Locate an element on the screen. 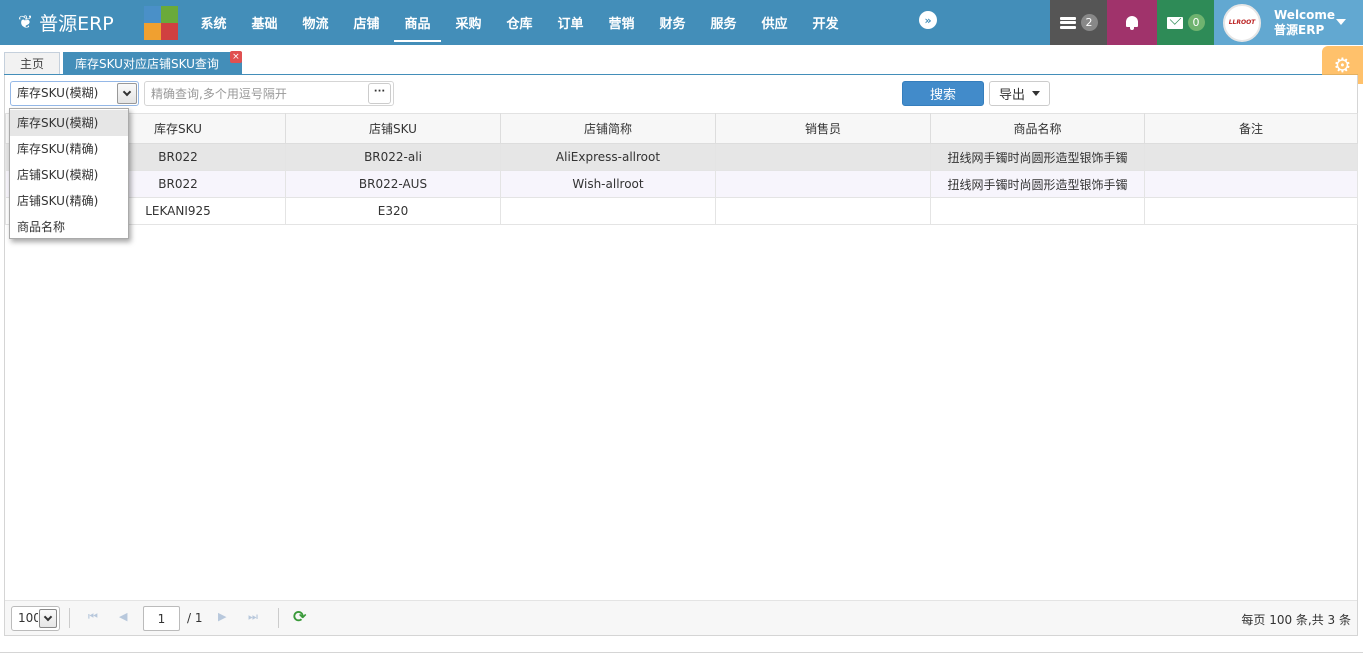  search-field-selected: 库存SKU(模糊) is located at coordinates (58, 93).